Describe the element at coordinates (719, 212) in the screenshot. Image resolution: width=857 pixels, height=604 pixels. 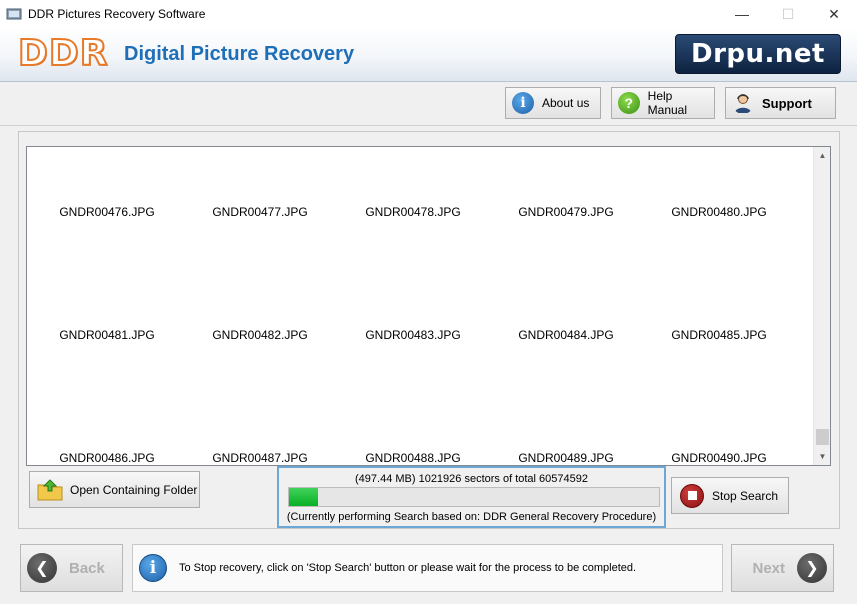
I see `thumbnail-filename: GNDR00480.JPG` at that location.